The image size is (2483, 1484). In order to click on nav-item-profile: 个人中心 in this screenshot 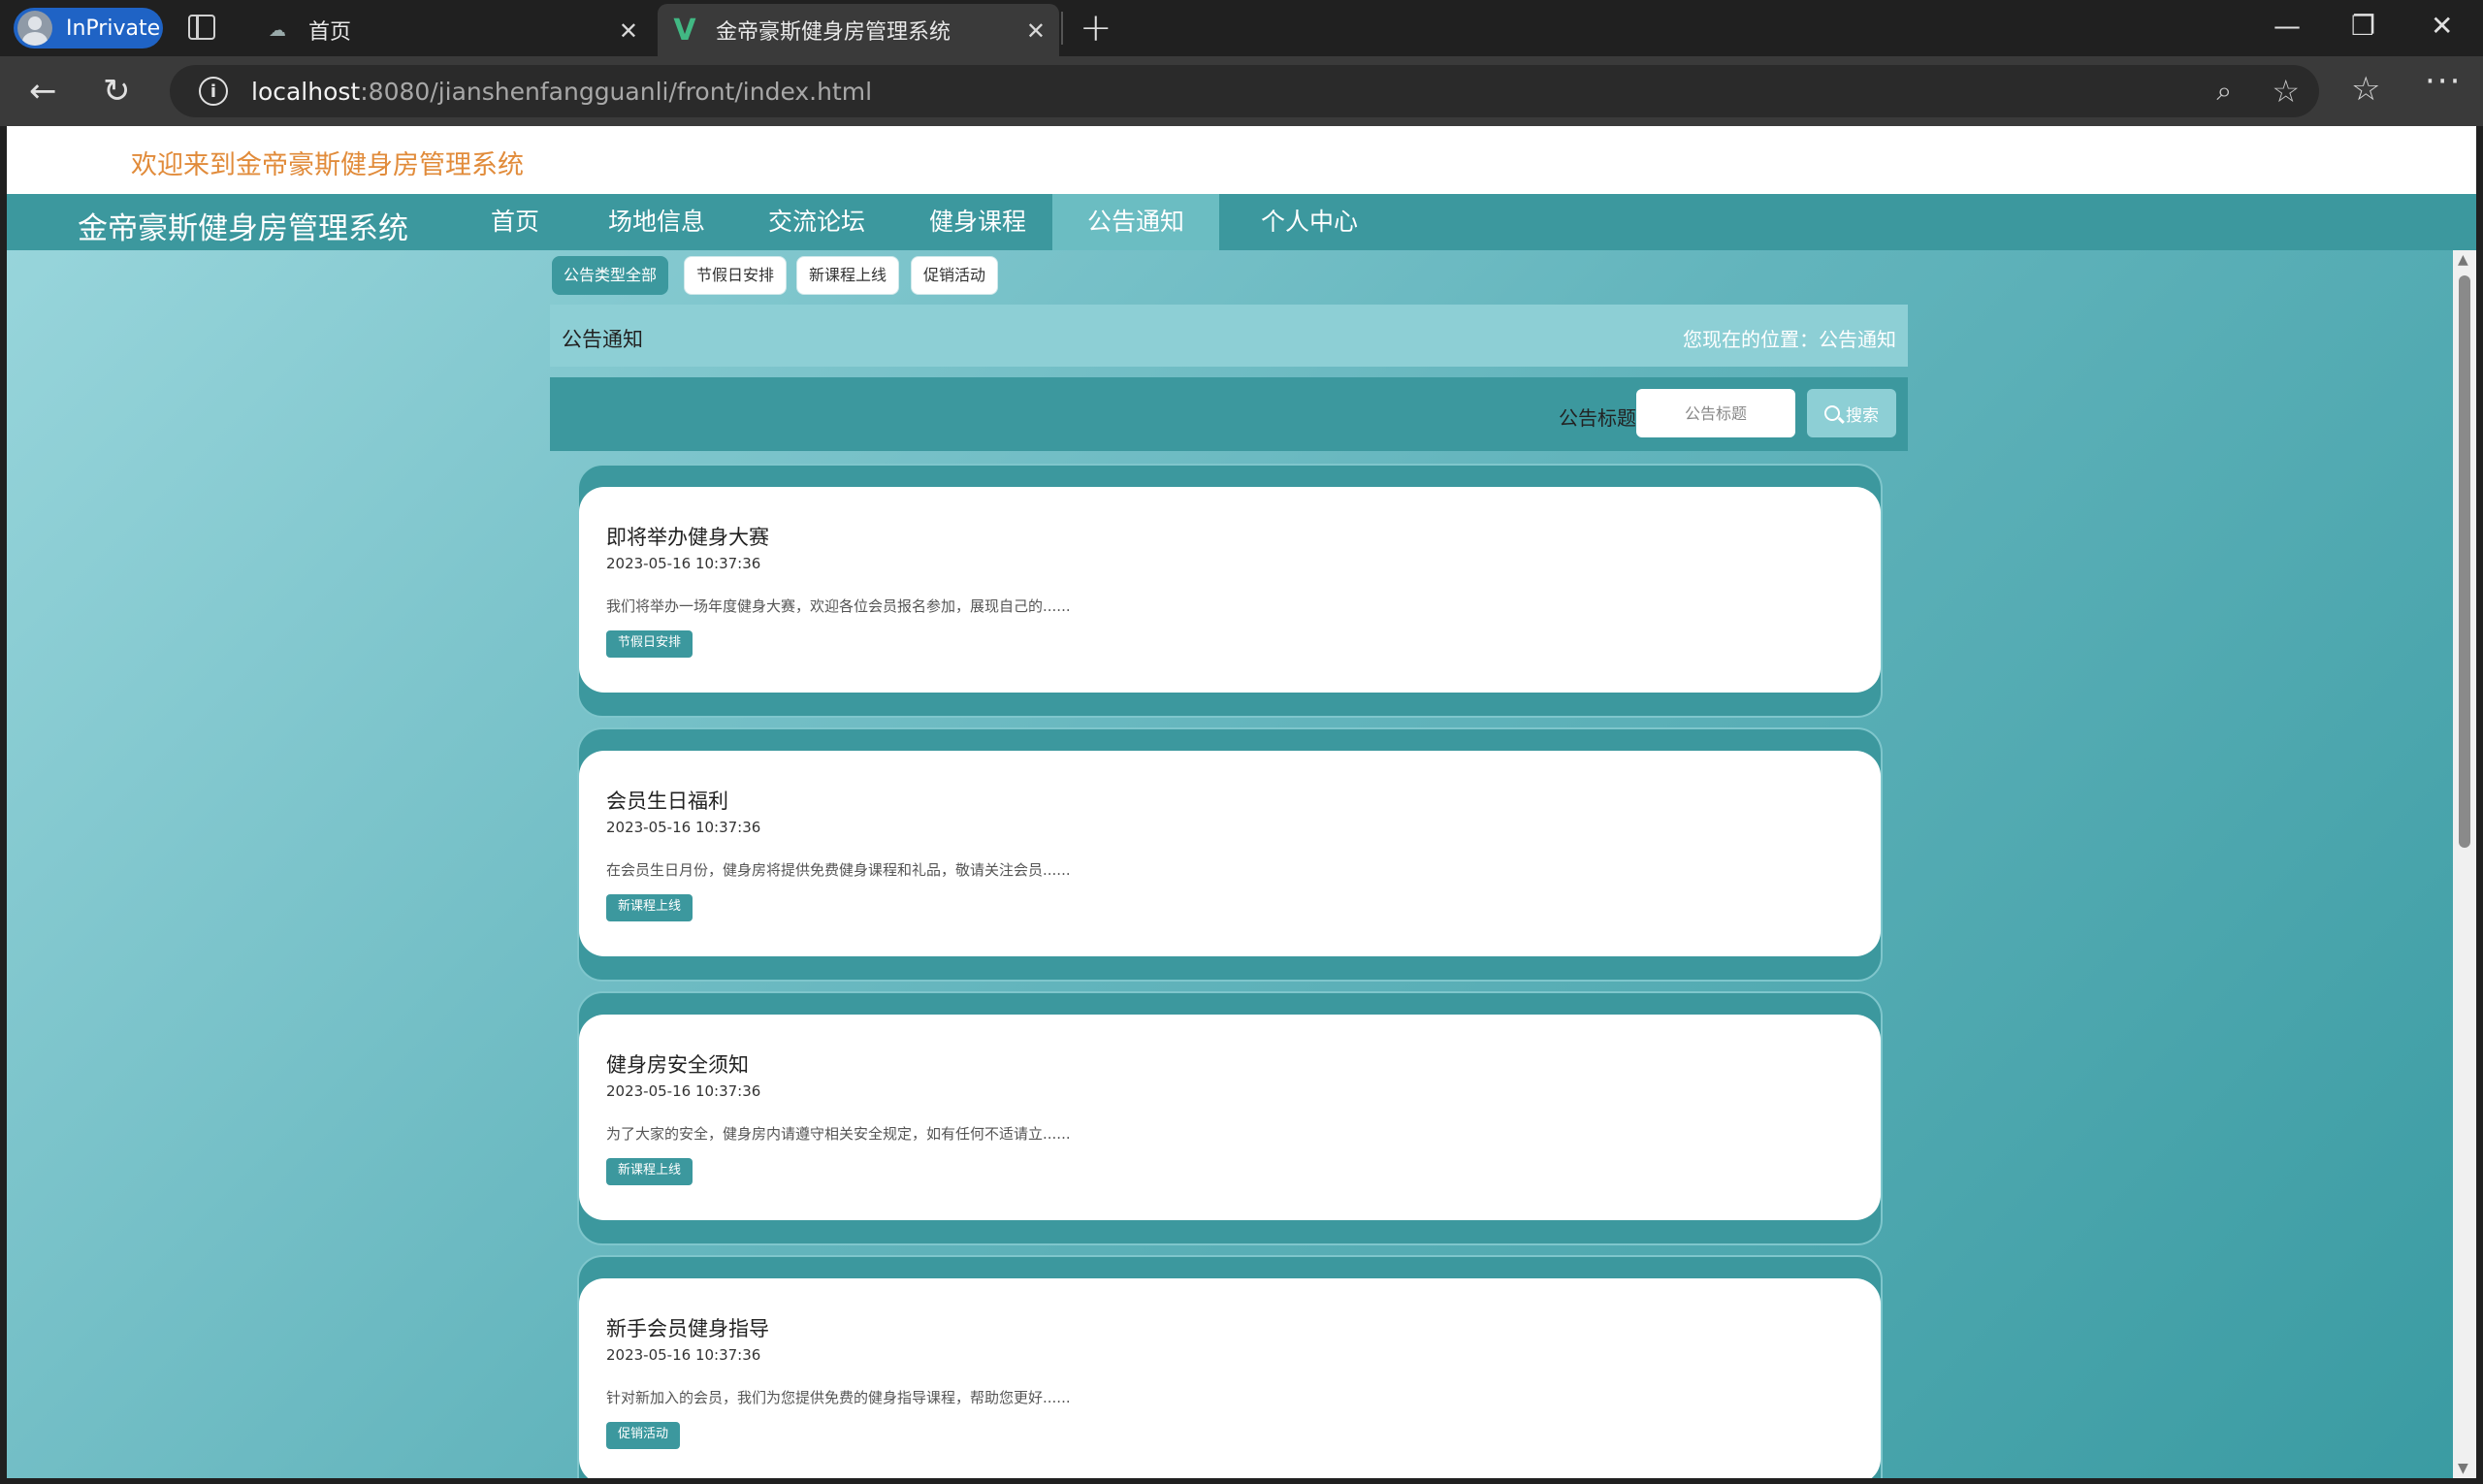, I will do `click(1310, 222)`.